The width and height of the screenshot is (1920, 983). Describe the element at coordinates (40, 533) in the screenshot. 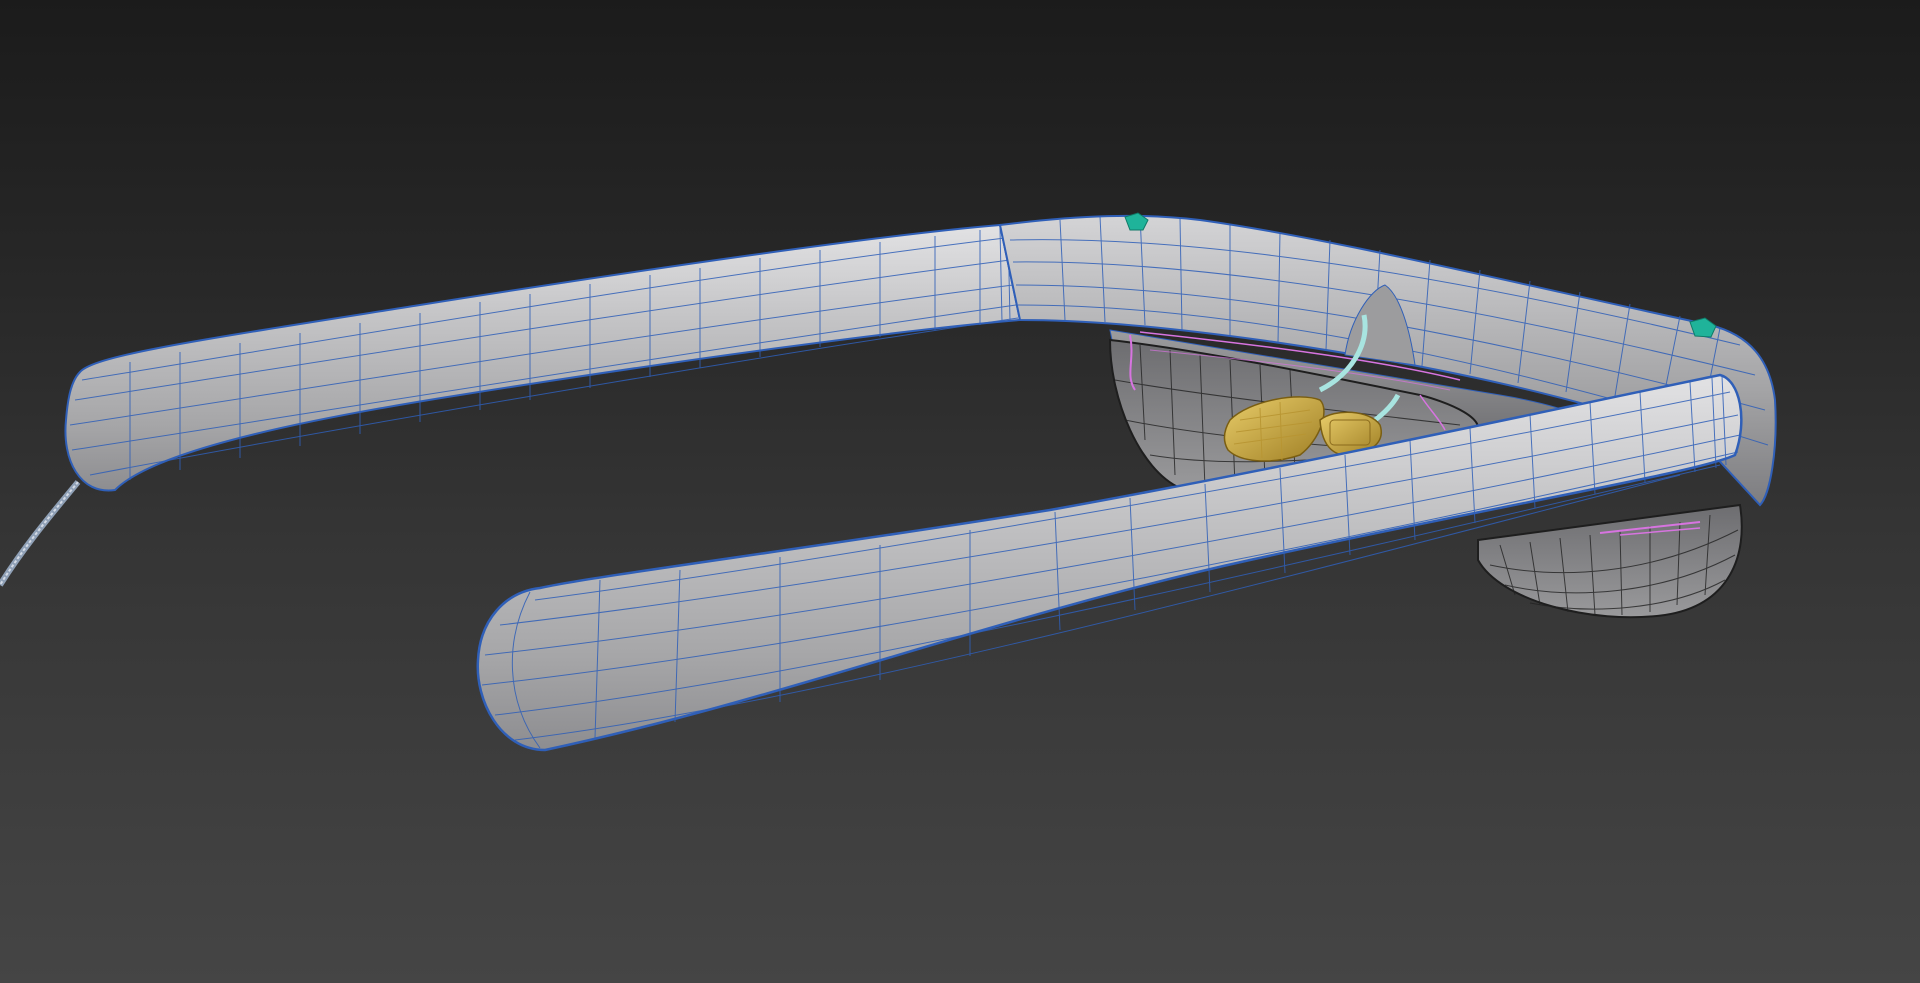

I see `cable` at that location.